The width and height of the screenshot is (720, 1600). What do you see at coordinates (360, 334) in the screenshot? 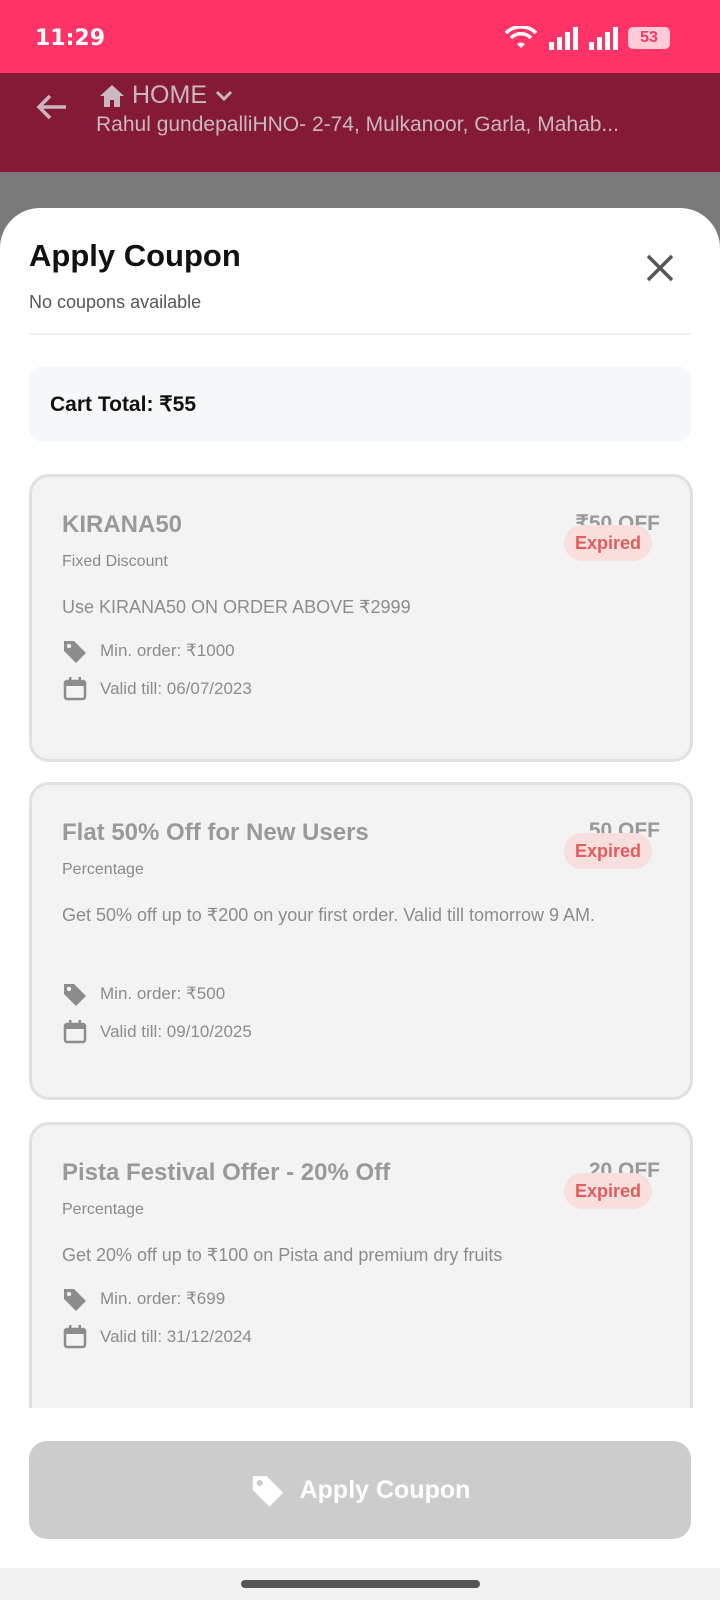
I see `divider` at bounding box center [360, 334].